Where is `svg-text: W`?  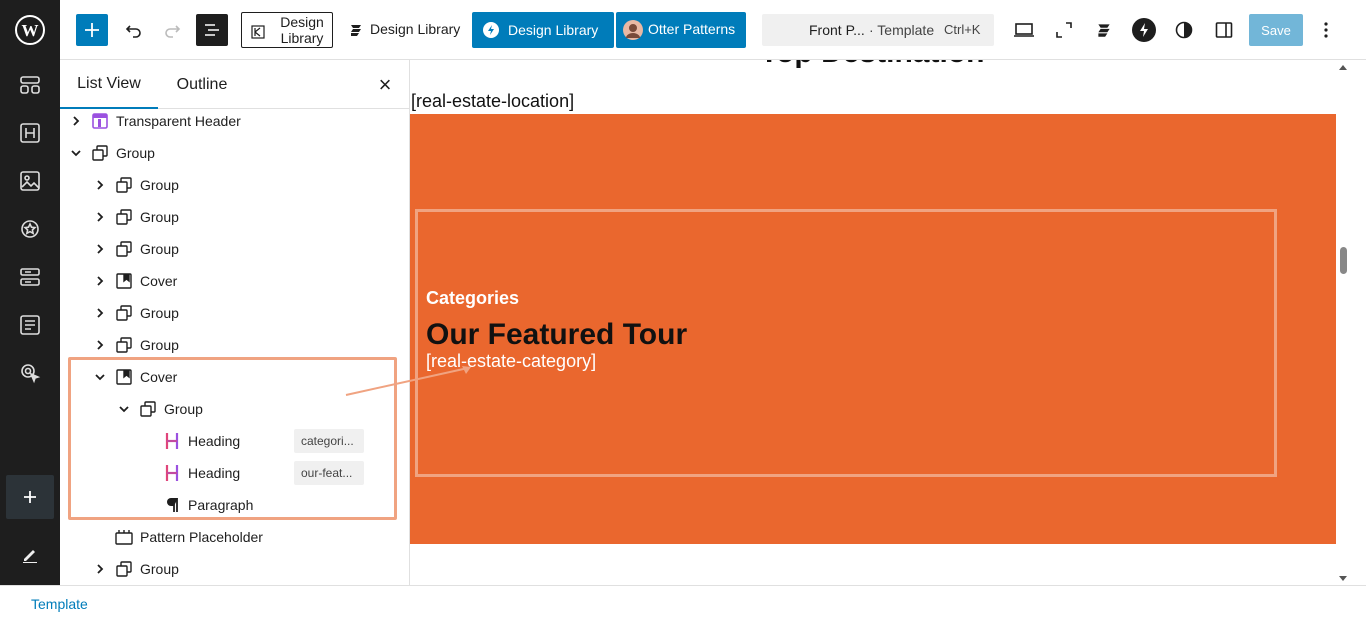
svg-text: W is located at coordinates (30, 30).